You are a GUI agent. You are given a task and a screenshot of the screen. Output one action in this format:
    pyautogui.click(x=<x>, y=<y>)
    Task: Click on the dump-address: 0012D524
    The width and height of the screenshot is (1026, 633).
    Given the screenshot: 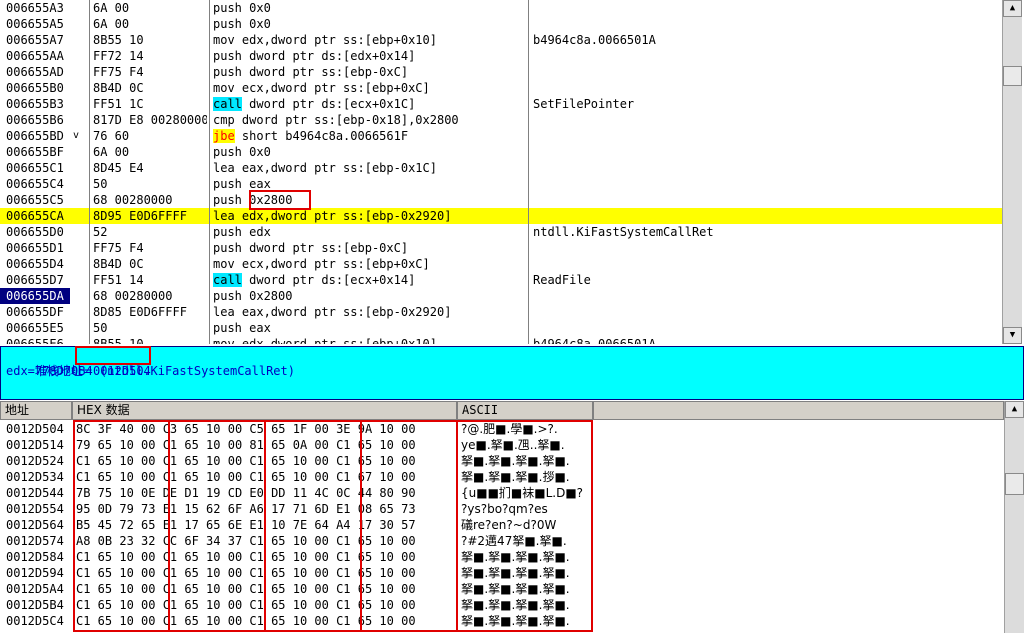 What is the action you would take?
    pyautogui.click(x=35, y=461)
    